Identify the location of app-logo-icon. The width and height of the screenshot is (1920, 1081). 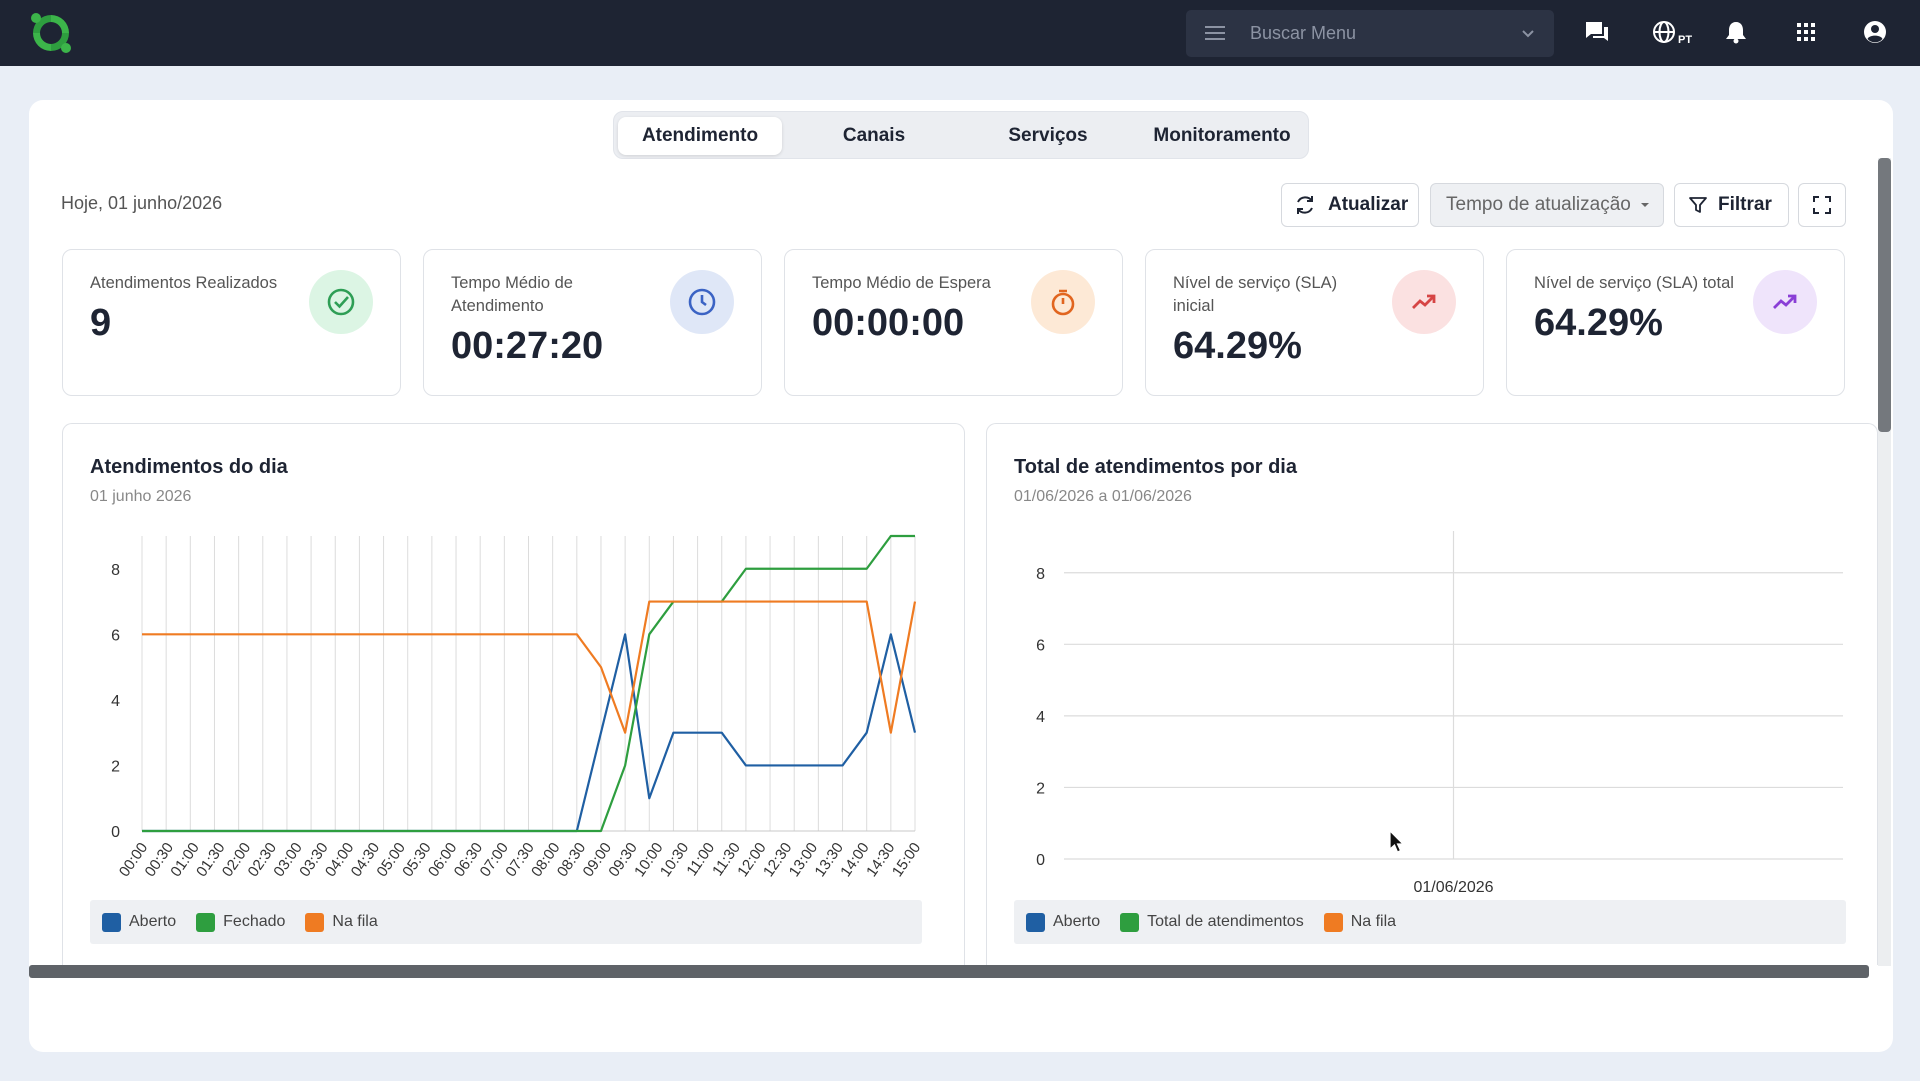
(51, 33).